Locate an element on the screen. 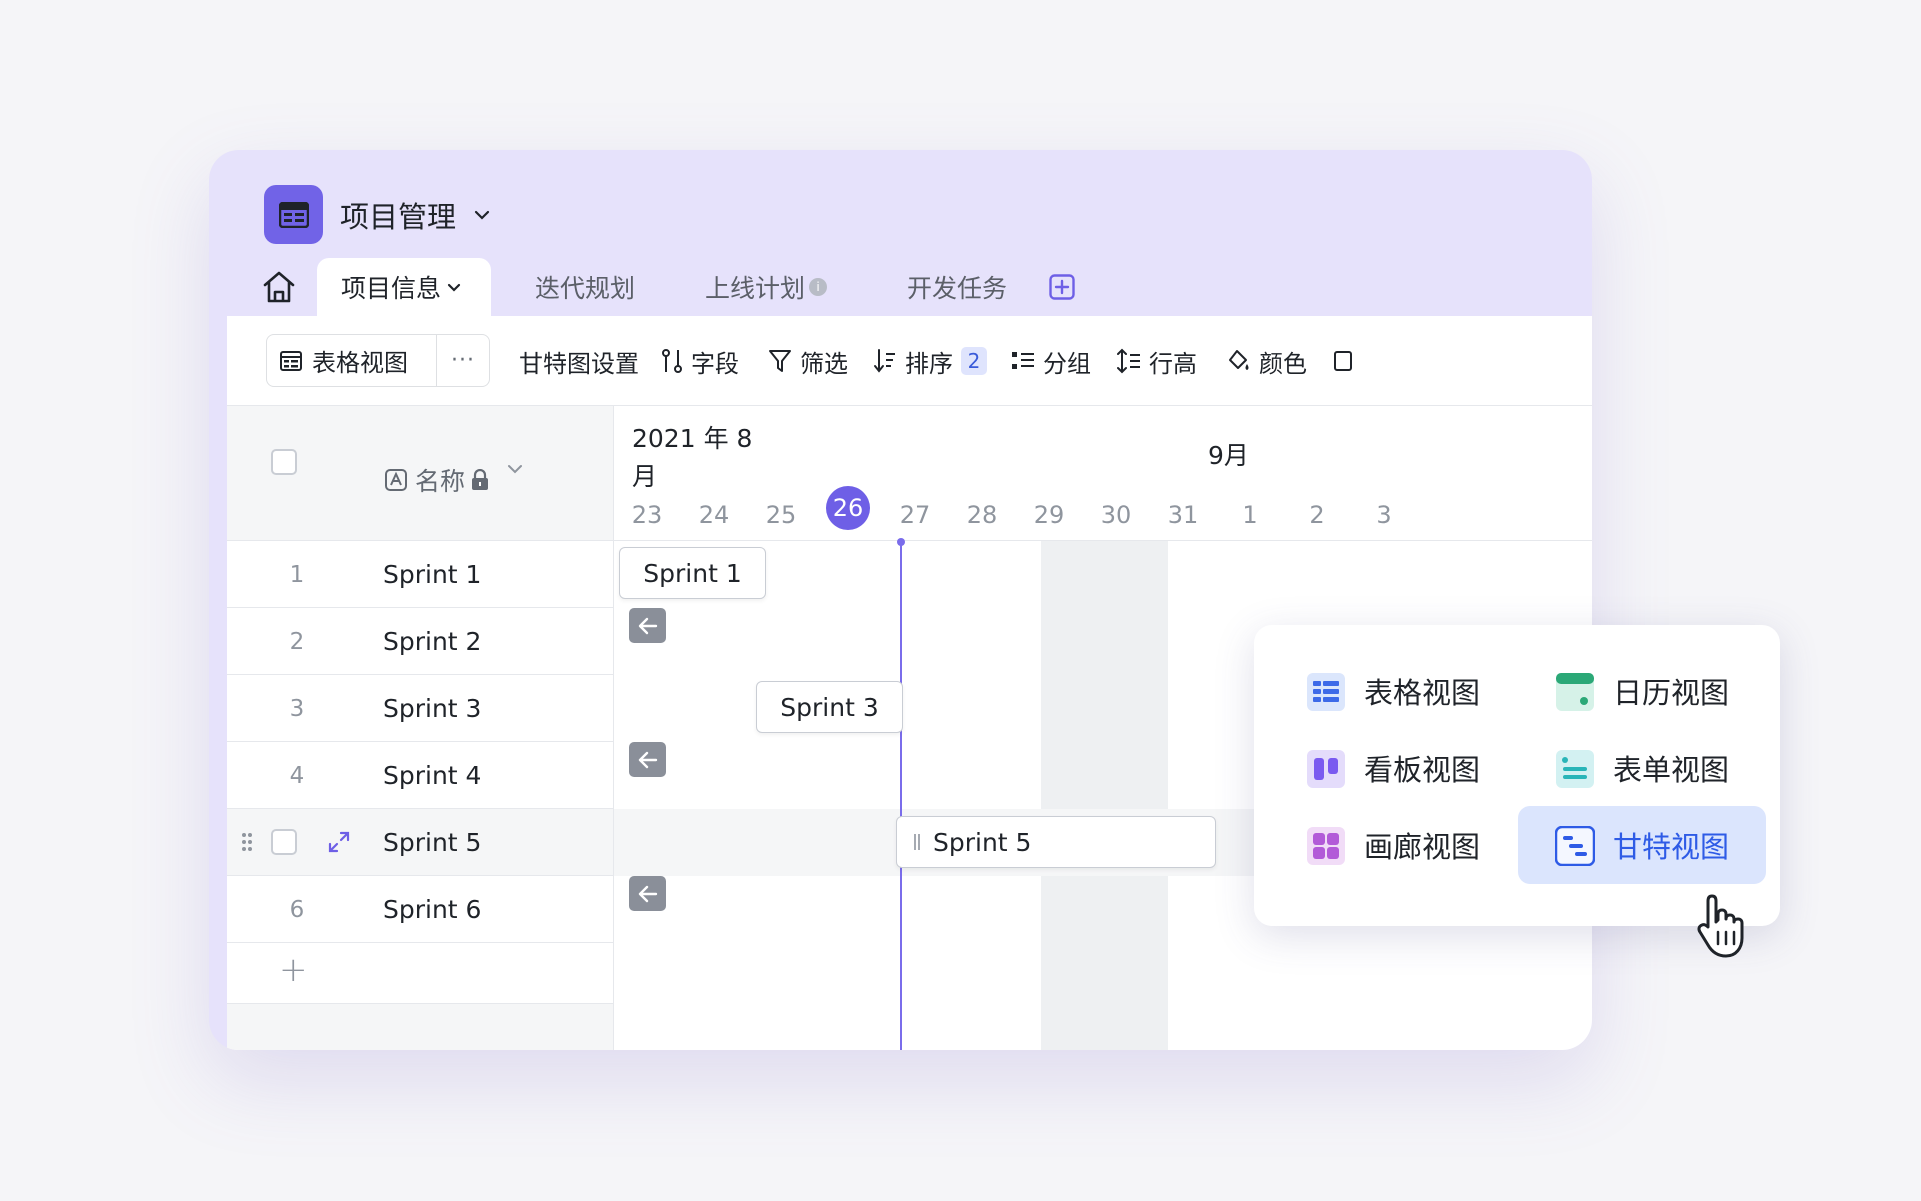 This screenshot has width=1921, height=1201. table-row: 6 Sprint 6 is located at coordinates (420, 909).